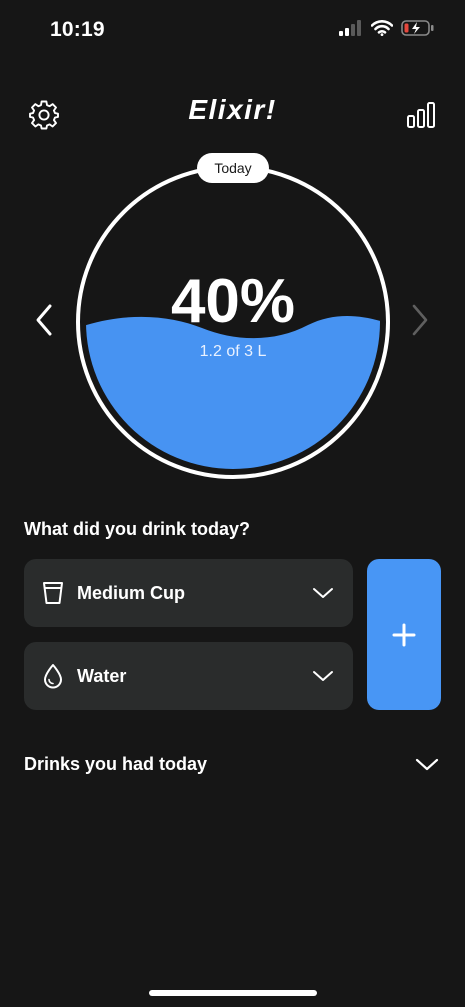 This screenshot has height=1007, width=465. I want to click on plus-icon, so click(404, 634).